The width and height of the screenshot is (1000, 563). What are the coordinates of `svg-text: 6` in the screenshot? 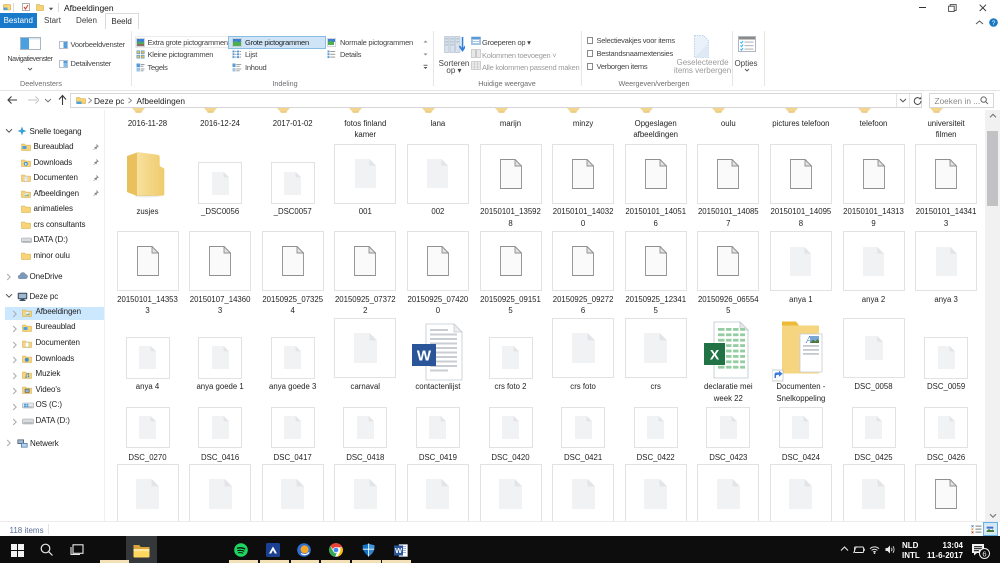 It's located at (984, 554).